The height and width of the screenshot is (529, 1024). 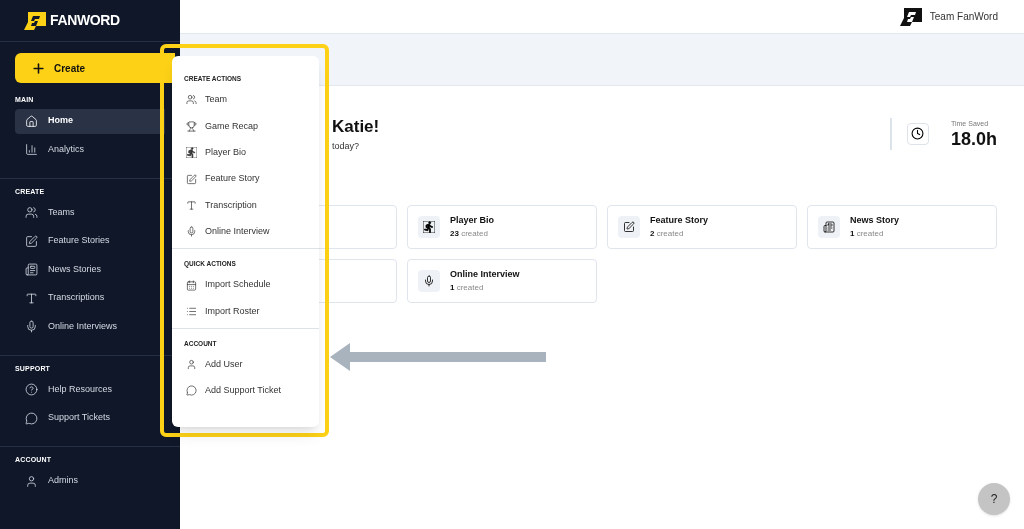 What do you see at coordinates (667, 233) in the screenshot?
I see `card-count: 2 created` at bounding box center [667, 233].